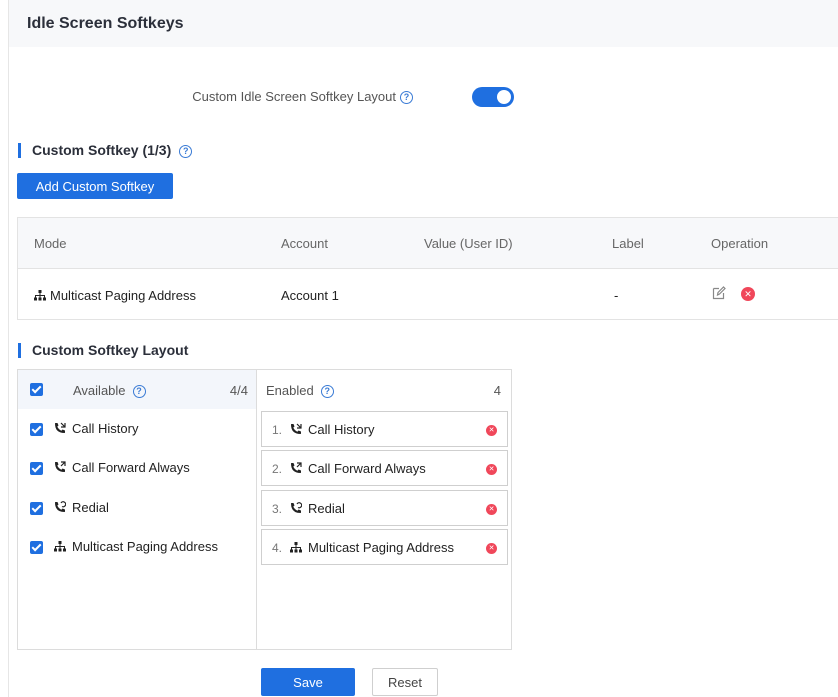  Describe the element at coordinates (372, 547) in the screenshot. I see `enabled-item-label: Multicast Paging Address` at that location.